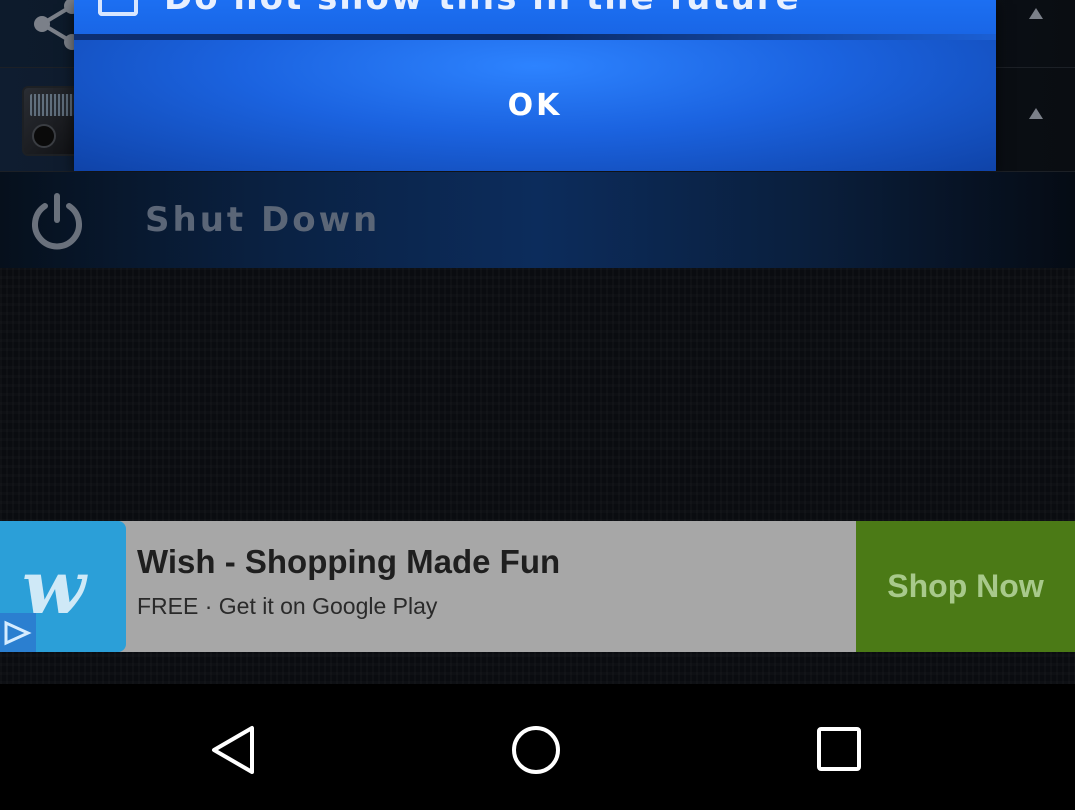 This screenshot has height=810, width=1075. What do you see at coordinates (536, 750) in the screenshot?
I see `home-icon` at bounding box center [536, 750].